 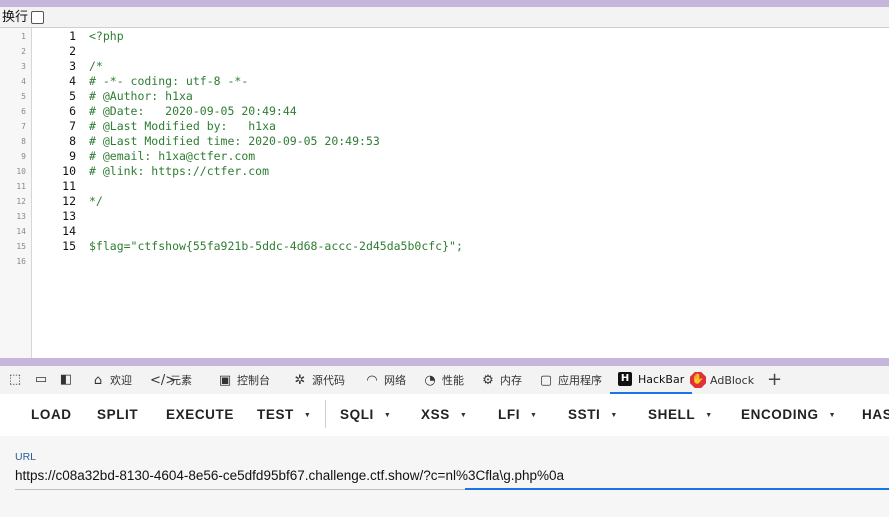 What do you see at coordinates (580, 380) in the screenshot?
I see `tab-application-label: 应用程序` at bounding box center [580, 380].